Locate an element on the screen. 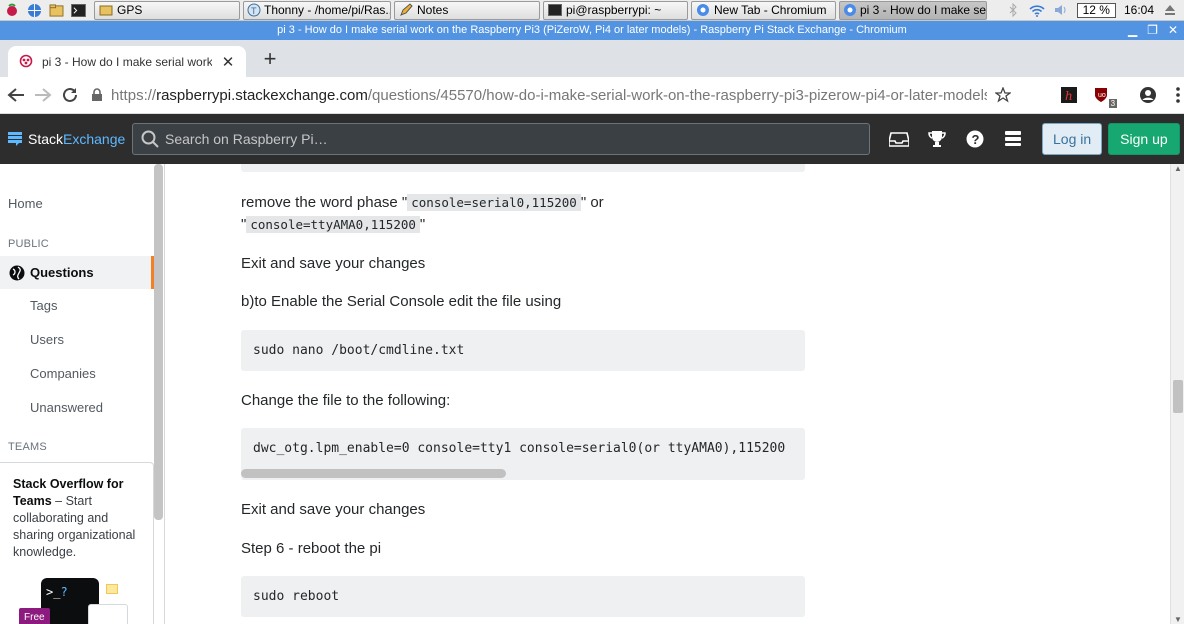  code-horizontal-scrollbar is located at coordinates (373, 473).